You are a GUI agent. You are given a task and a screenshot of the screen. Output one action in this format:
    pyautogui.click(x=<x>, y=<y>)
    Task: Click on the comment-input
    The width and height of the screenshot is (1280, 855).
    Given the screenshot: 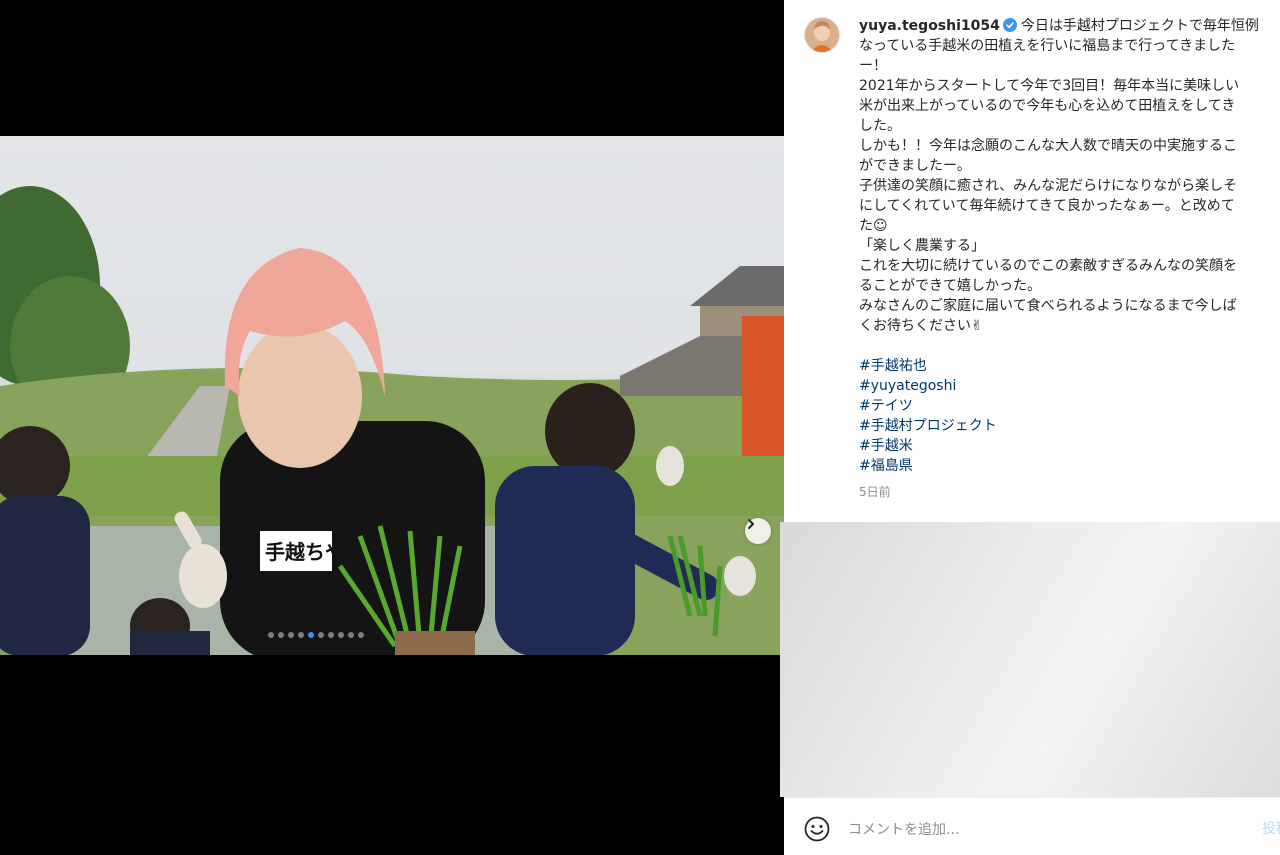 What is the action you would take?
    pyautogui.click(x=1043, y=830)
    